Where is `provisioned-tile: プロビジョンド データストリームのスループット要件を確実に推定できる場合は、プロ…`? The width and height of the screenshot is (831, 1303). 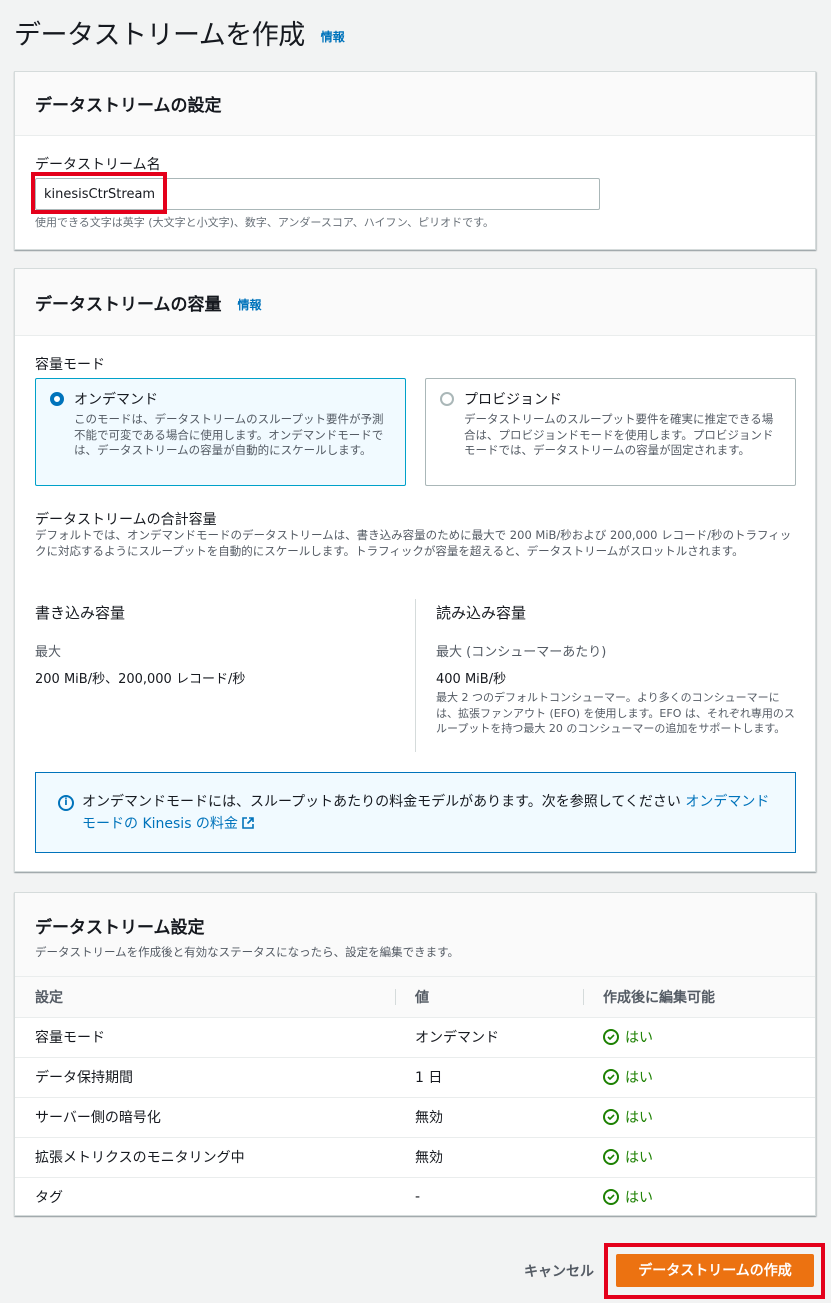 provisioned-tile: プロビジョンド データストリームのスループット要件を確実に推定できる場合は、プロ… is located at coordinates (610, 432).